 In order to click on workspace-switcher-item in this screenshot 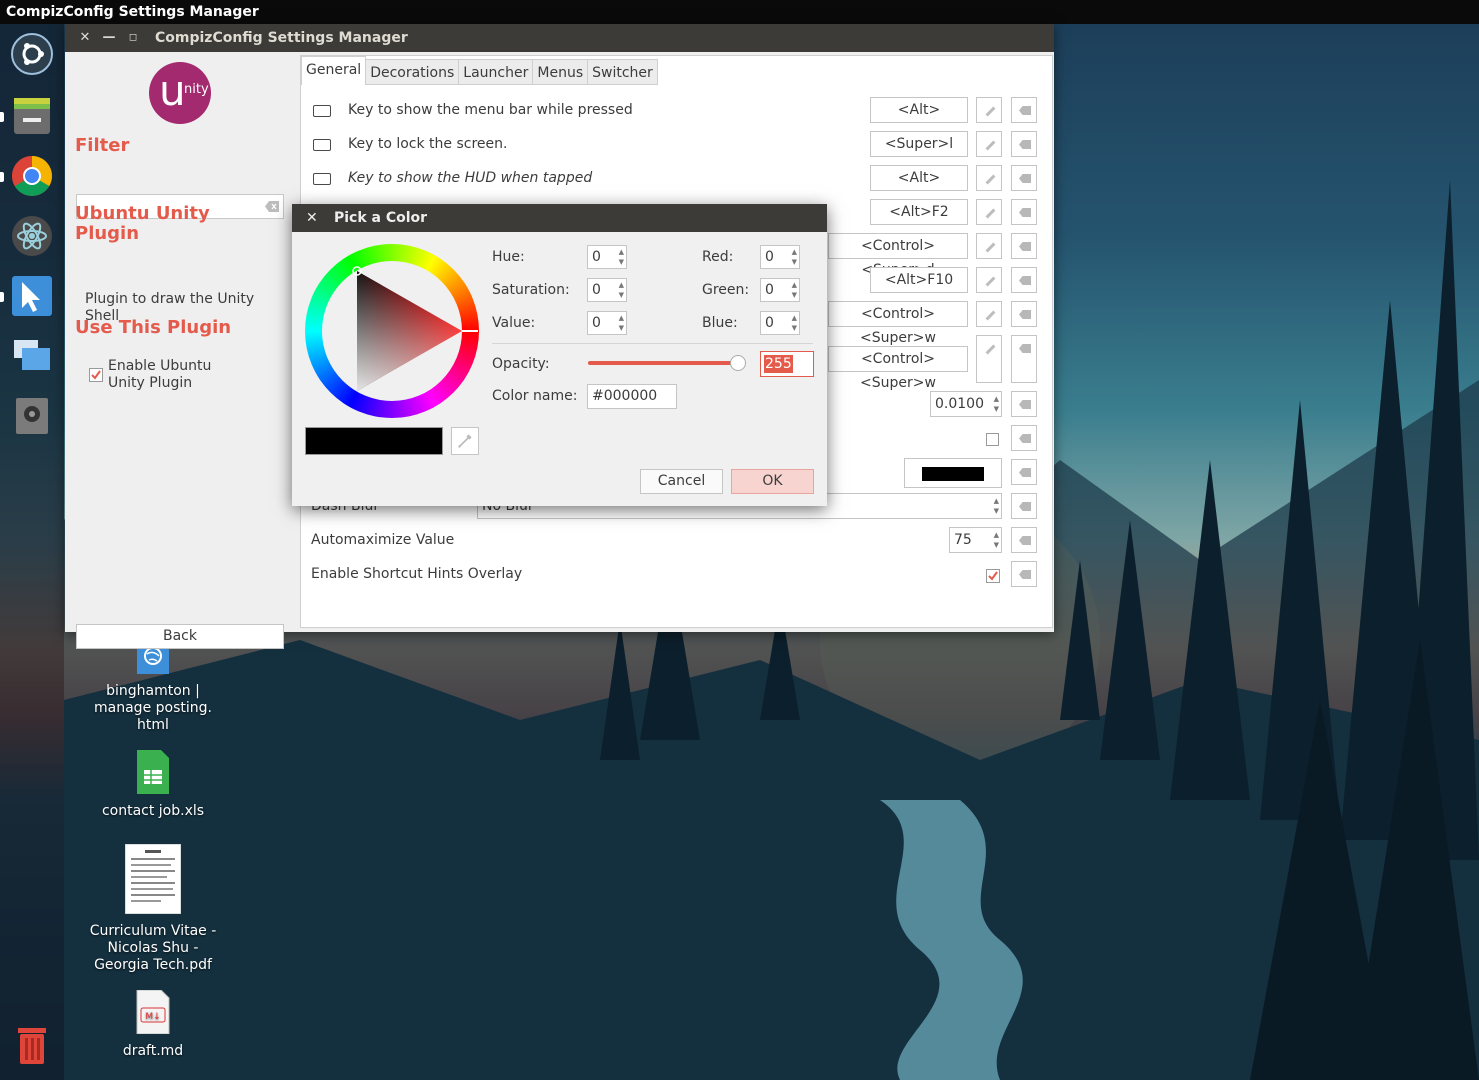, I will do `click(32, 356)`.